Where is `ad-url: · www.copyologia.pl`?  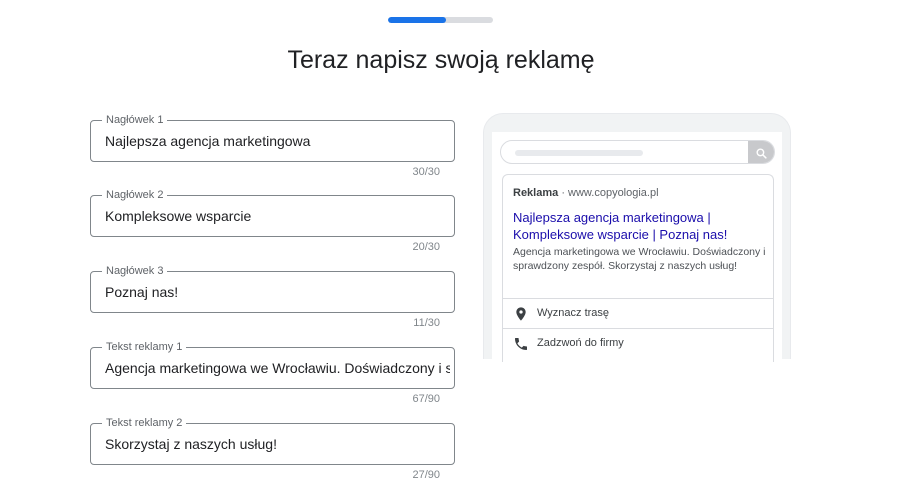 ad-url: · www.copyologia.pl is located at coordinates (610, 193).